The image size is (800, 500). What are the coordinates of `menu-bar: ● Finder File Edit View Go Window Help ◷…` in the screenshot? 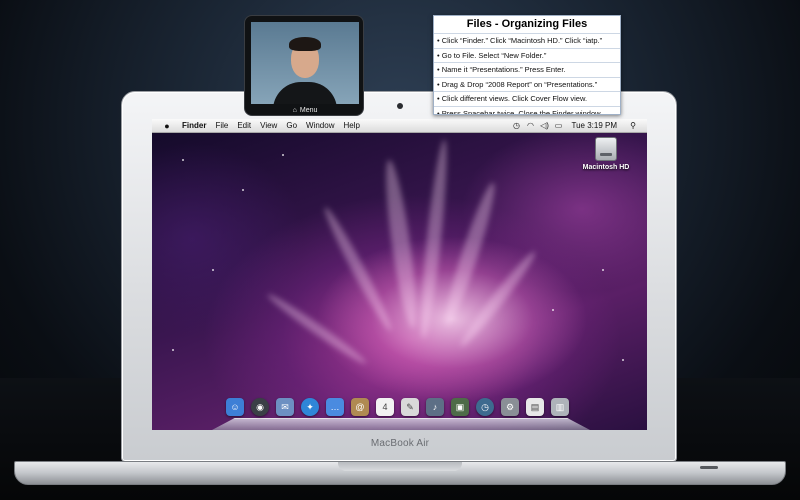 It's located at (399, 126).